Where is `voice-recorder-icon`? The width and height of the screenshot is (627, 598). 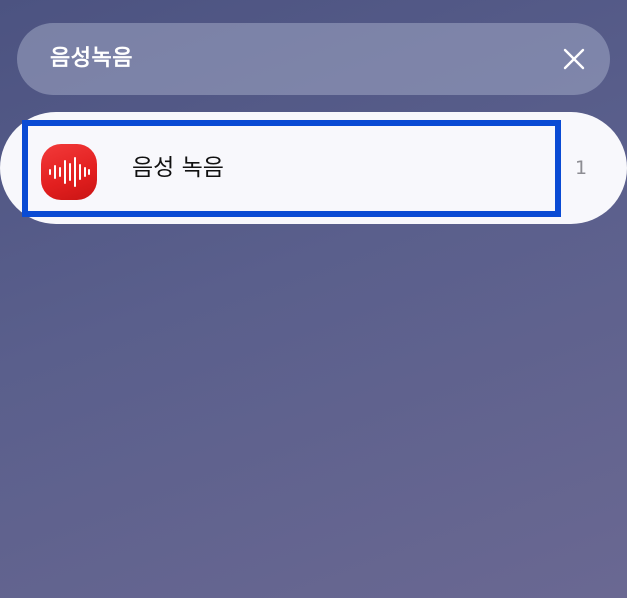 voice-recorder-icon is located at coordinates (69, 172).